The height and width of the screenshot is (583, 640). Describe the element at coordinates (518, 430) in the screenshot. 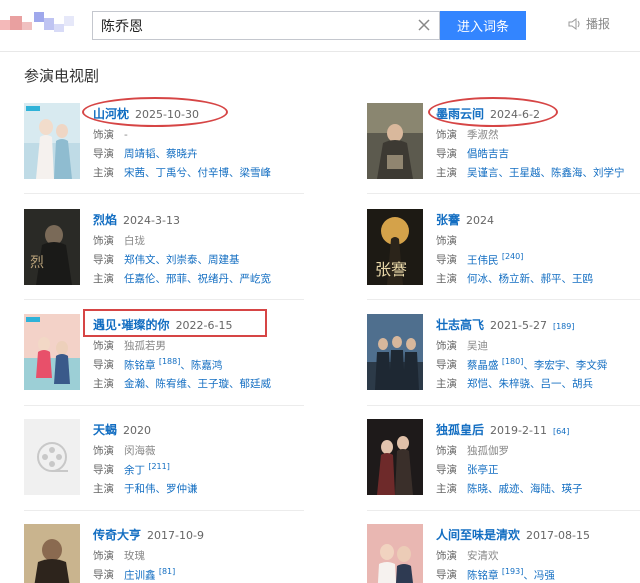

I see `release-date: 2019-2-11` at that location.